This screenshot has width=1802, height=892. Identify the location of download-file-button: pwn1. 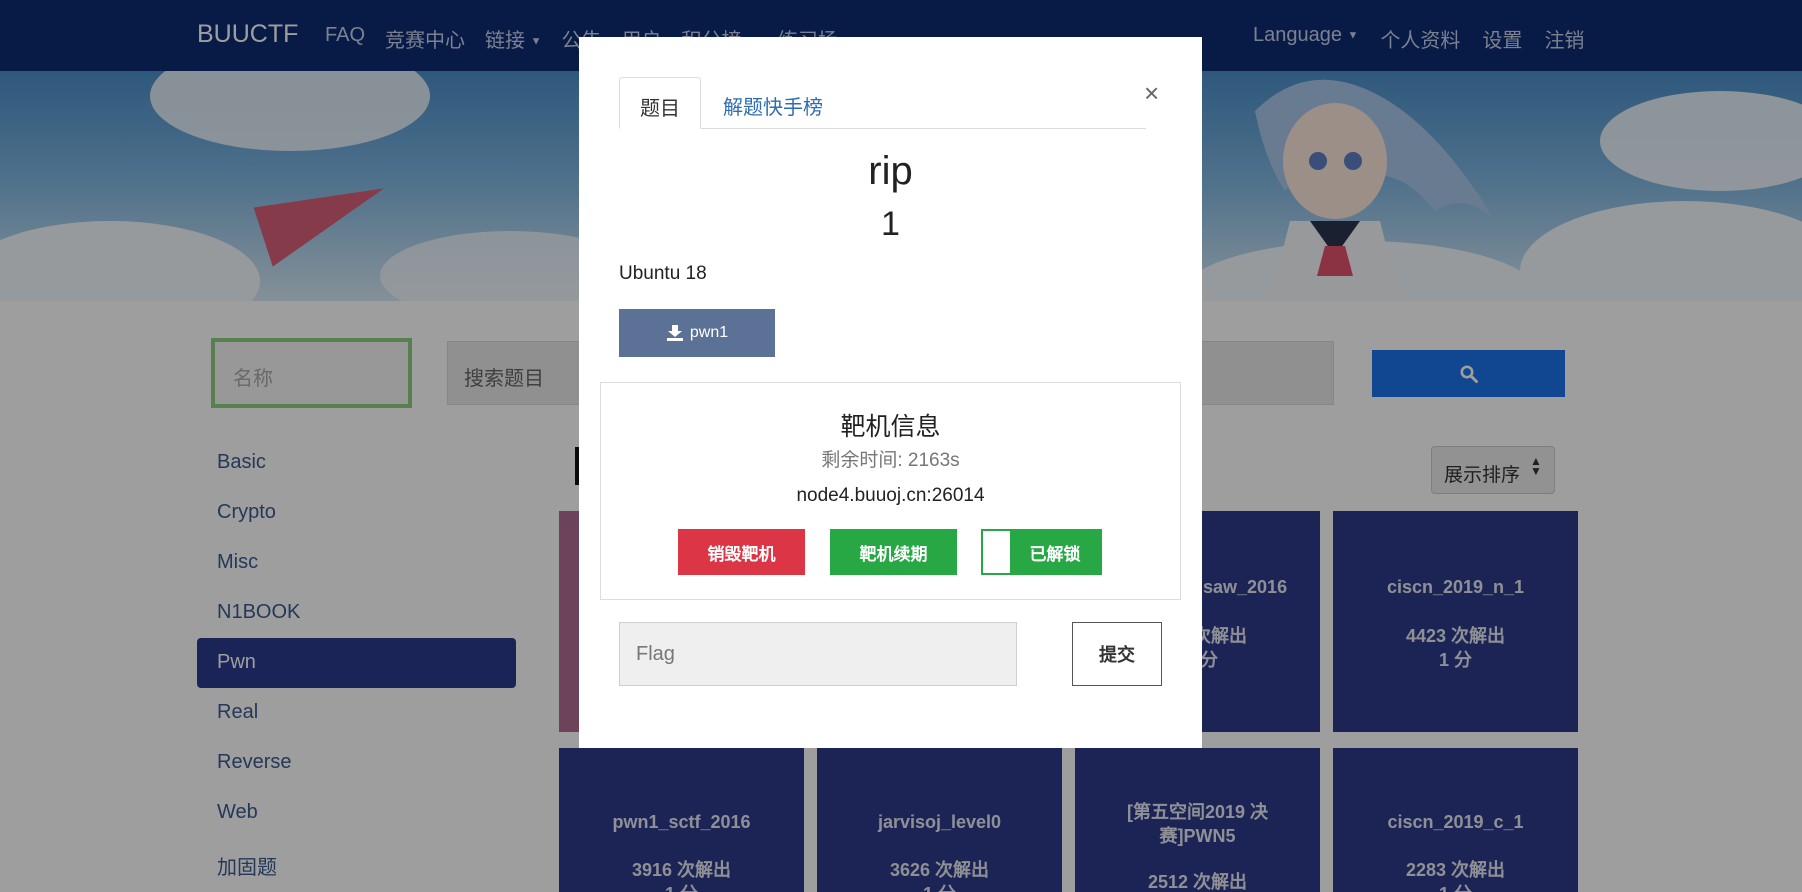
(697, 333).